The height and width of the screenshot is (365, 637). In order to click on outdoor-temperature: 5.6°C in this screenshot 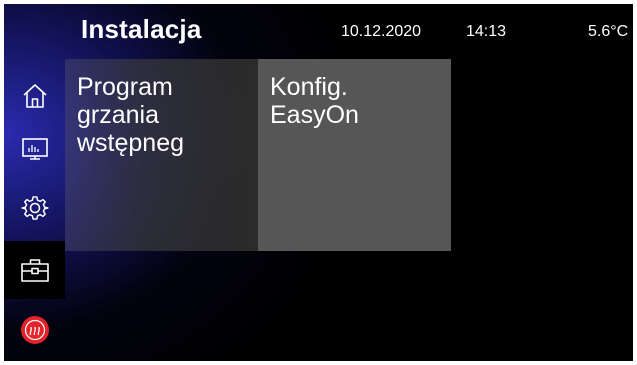, I will do `click(608, 31)`.